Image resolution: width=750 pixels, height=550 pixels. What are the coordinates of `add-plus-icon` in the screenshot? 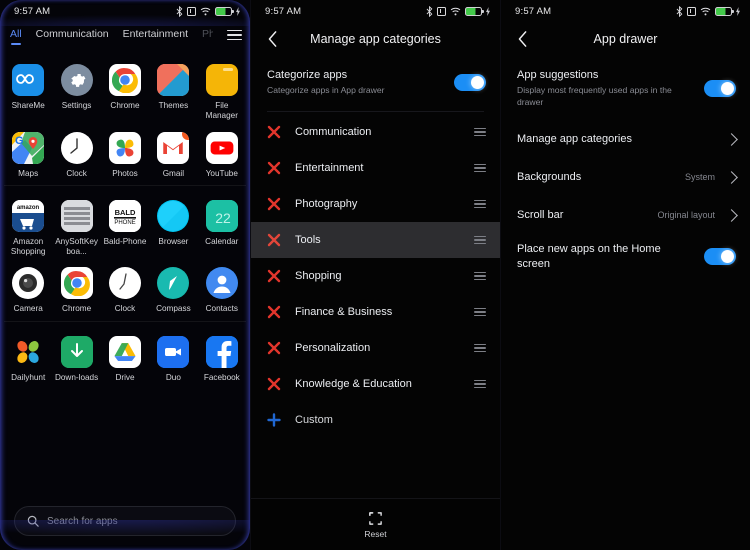 It's located at (274, 420).